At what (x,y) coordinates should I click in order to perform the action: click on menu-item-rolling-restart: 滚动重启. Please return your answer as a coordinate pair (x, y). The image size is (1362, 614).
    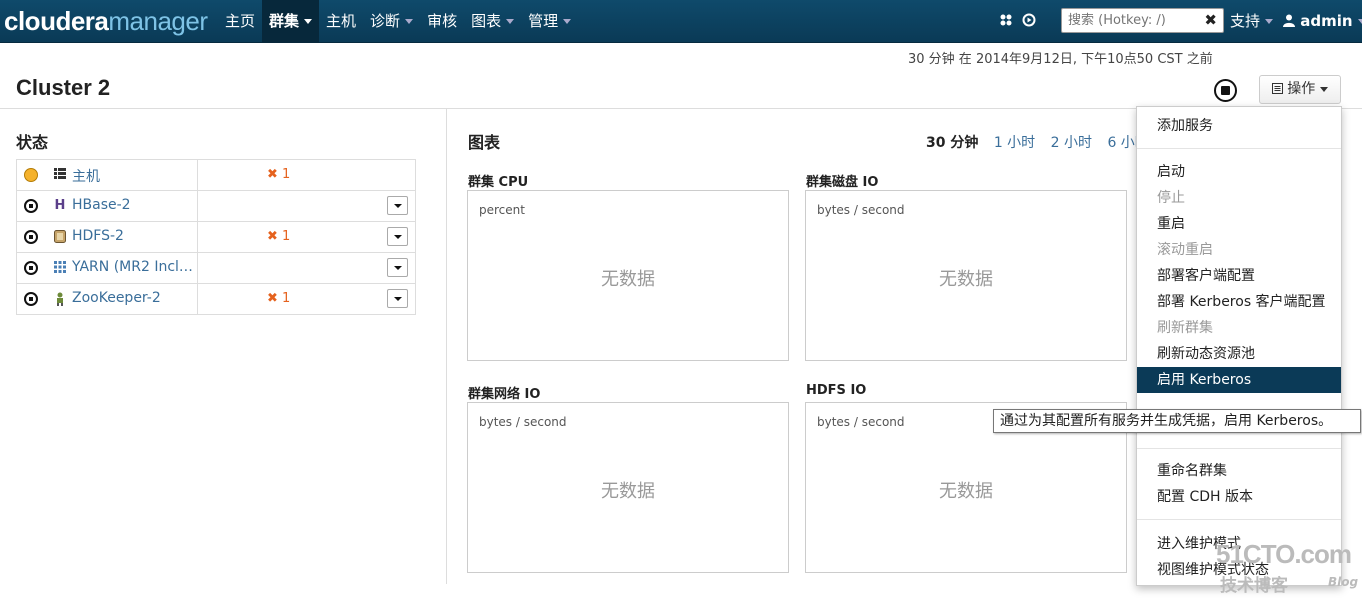
    Looking at the image, I should click on (1185, 250).